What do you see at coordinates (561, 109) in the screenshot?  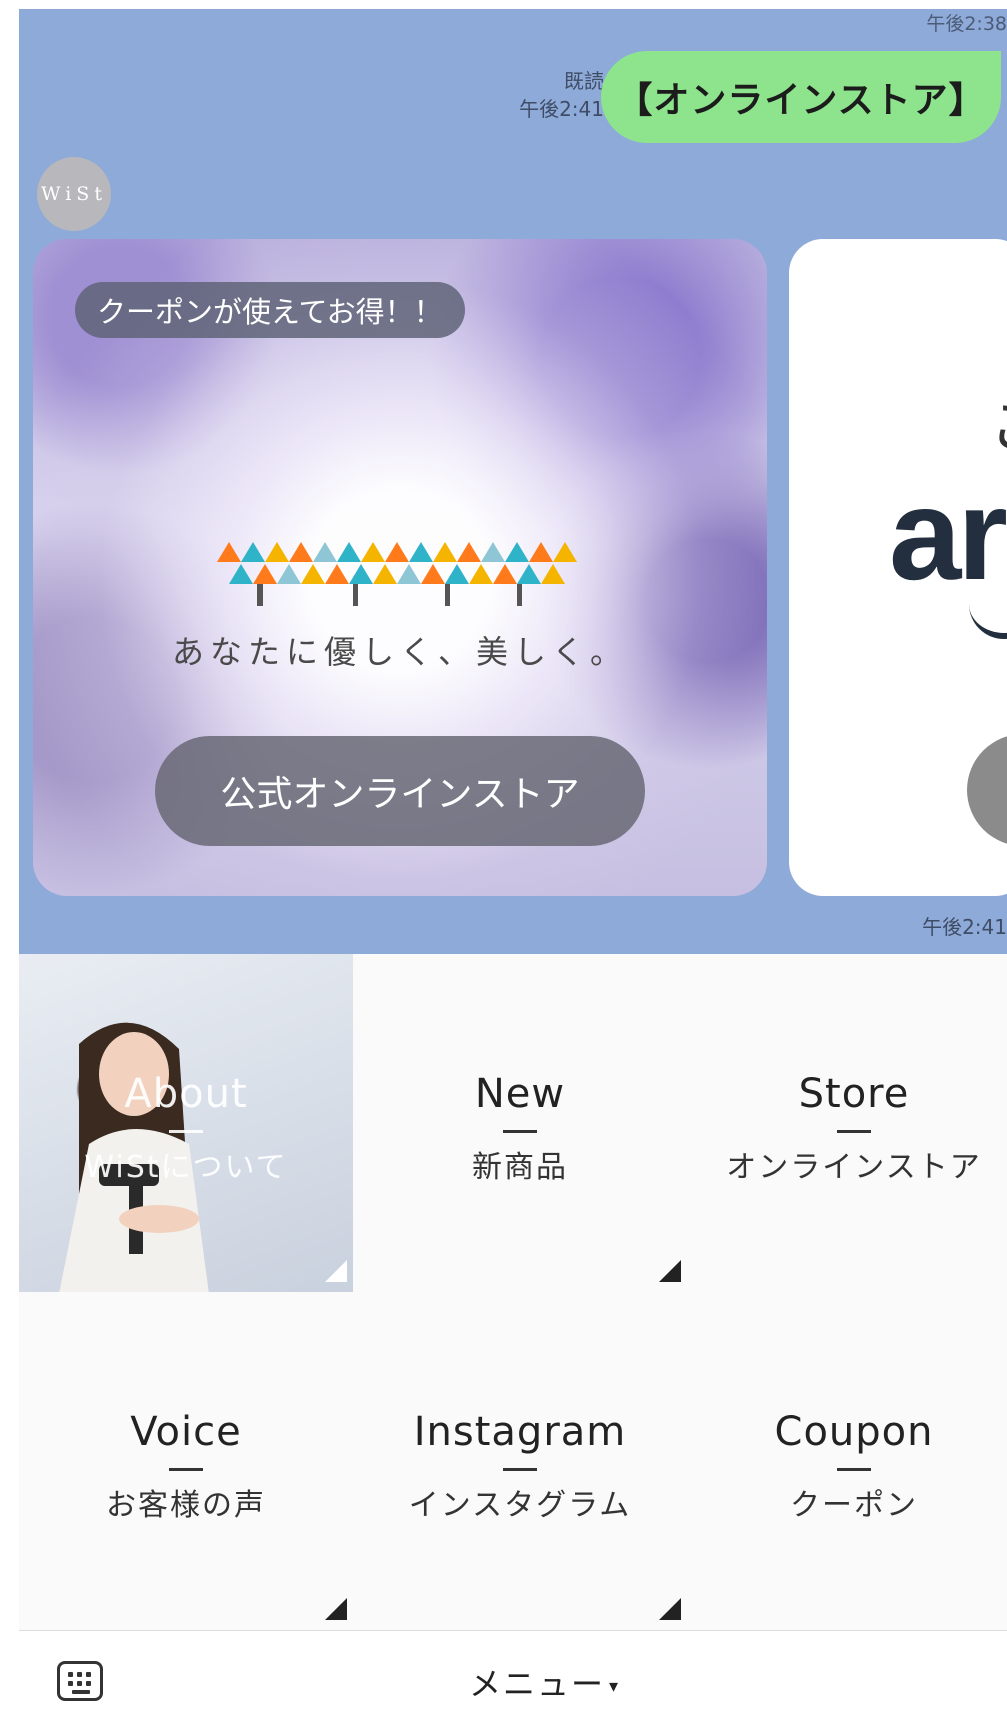 I see `sent-time: 午後2:41` at bounding box center [561, 109].